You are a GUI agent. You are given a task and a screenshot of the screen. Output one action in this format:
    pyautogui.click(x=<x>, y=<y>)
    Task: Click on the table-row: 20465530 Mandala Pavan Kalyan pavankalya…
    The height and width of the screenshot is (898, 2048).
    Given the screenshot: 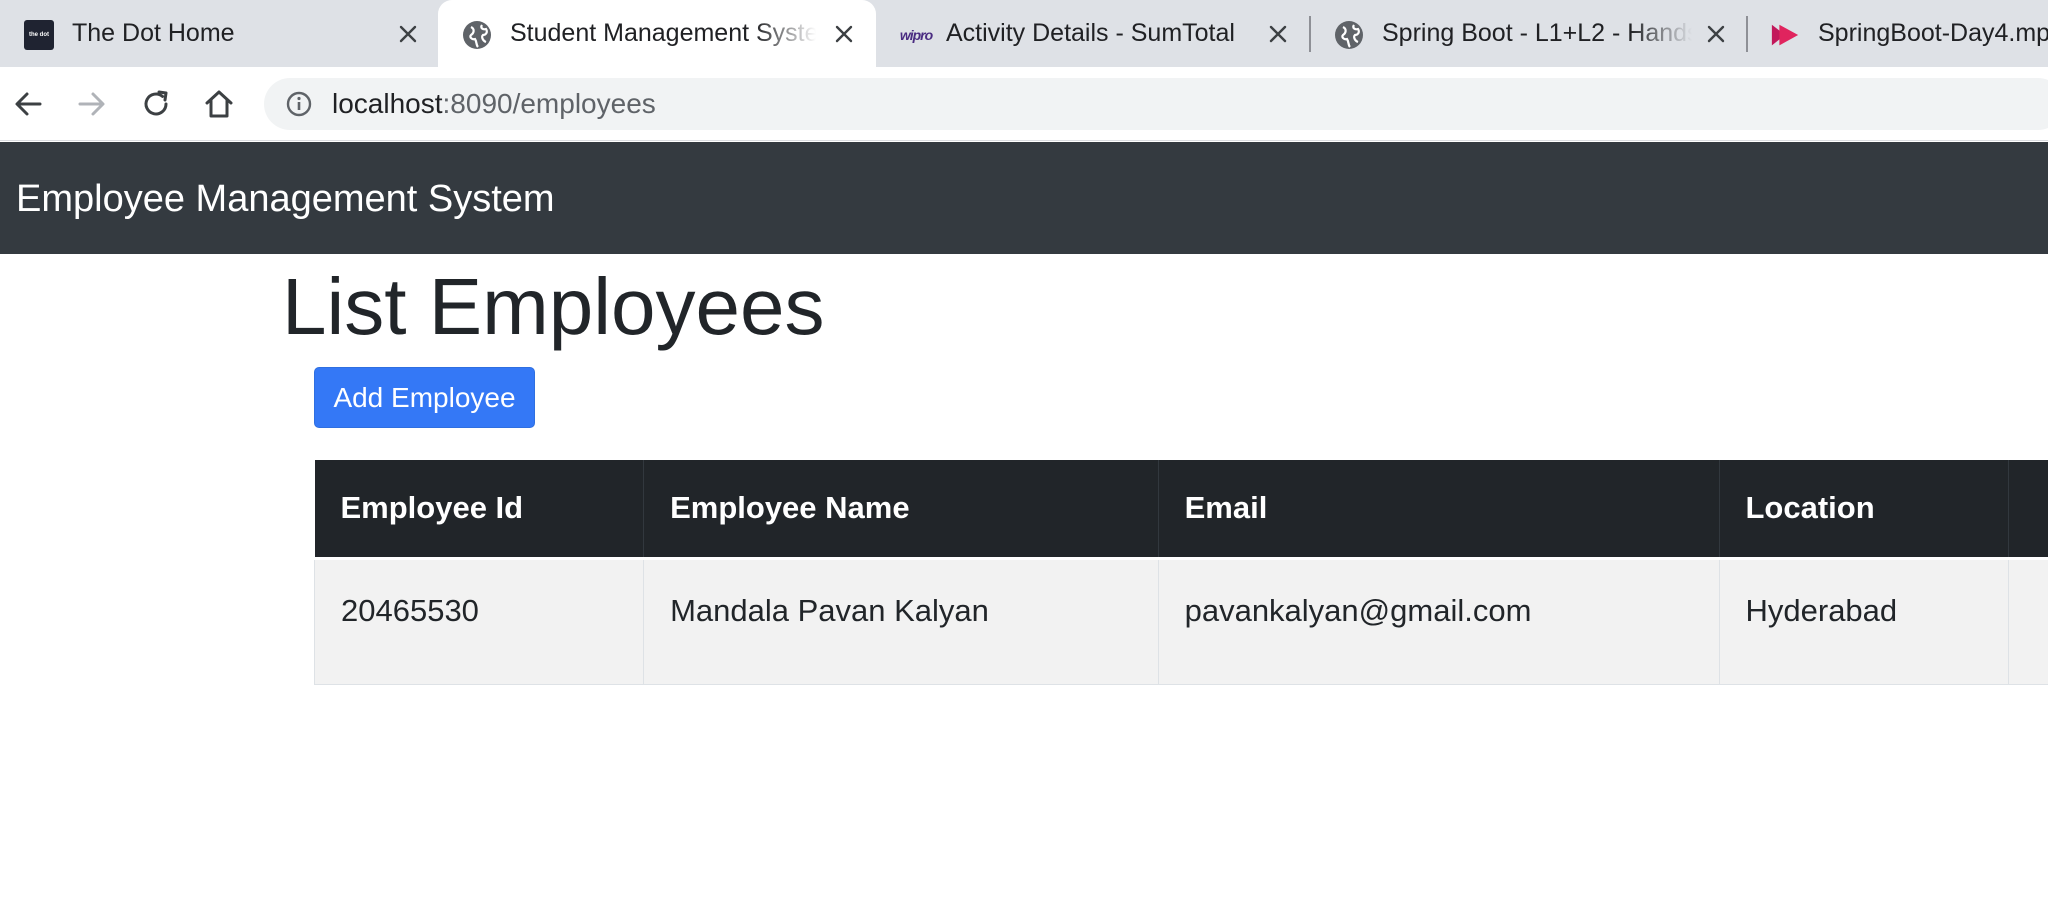 What is the action you would take?
    pyautogui.click(x=1180, y=621)
    